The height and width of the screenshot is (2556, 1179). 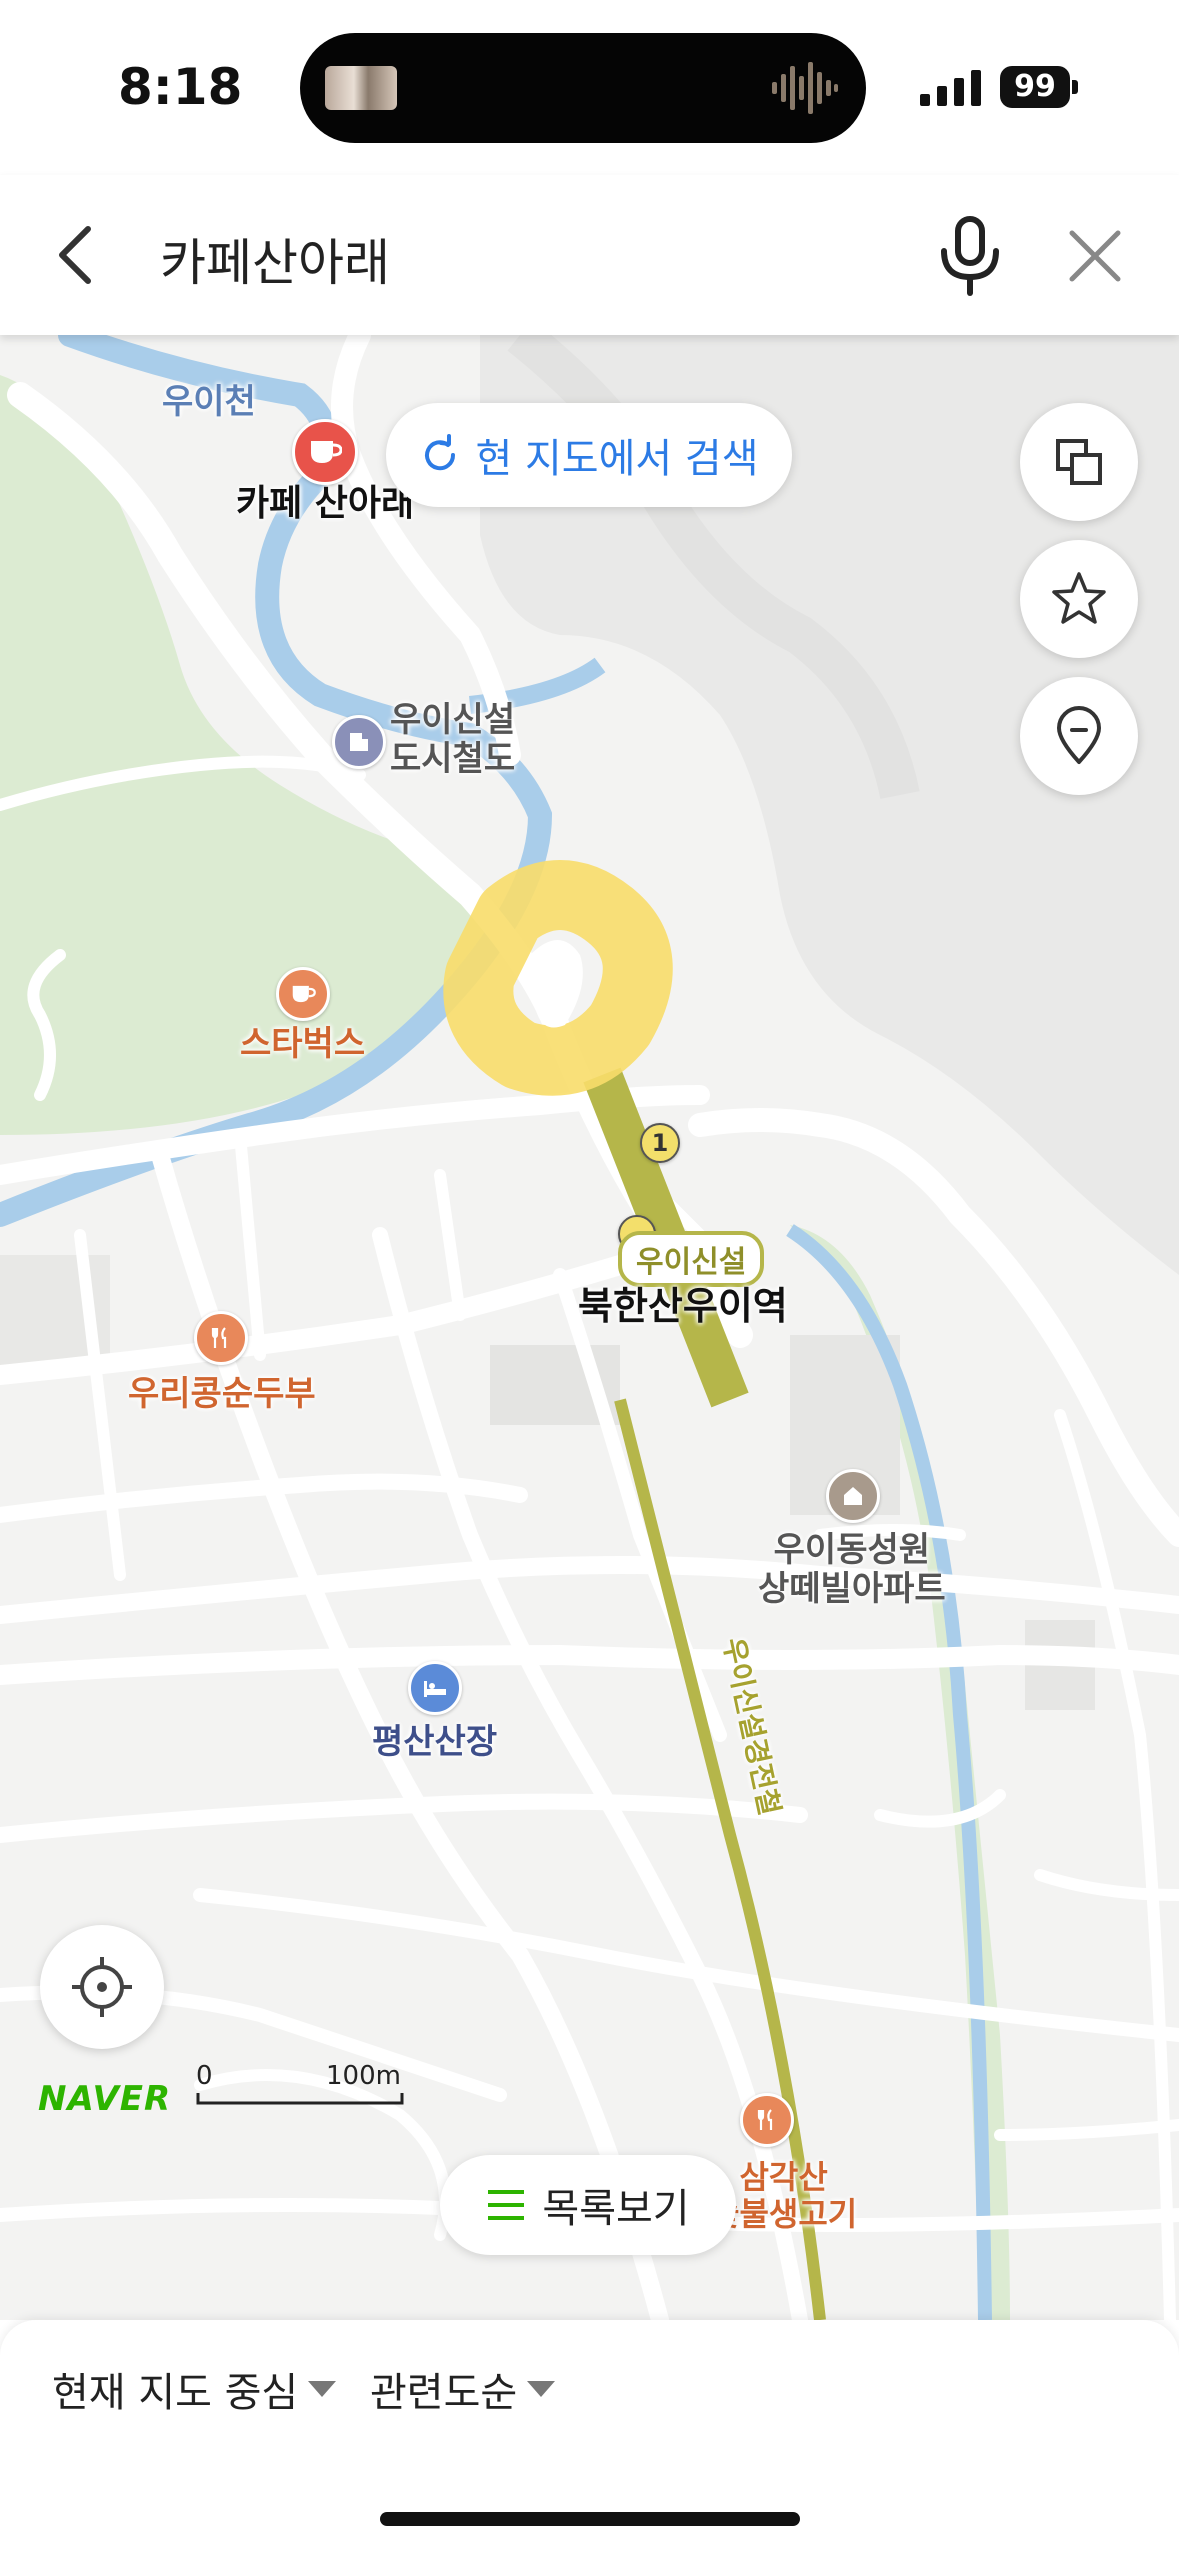 I want to click on label-pyeongsan: 평산산장, so click(x=434, y=1742).